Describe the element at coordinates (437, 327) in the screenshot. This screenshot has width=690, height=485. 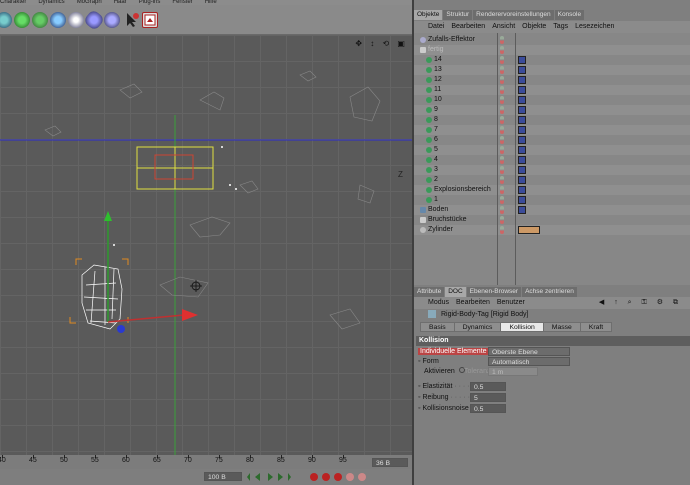
I see `subtab-basis: Basis` at that location.